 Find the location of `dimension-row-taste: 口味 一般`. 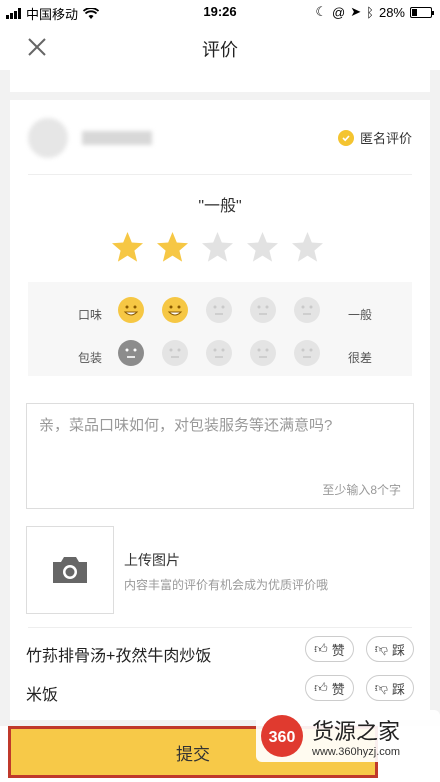

dimension-row-taste: 口味 一般 is located at coordinates (220, 315).